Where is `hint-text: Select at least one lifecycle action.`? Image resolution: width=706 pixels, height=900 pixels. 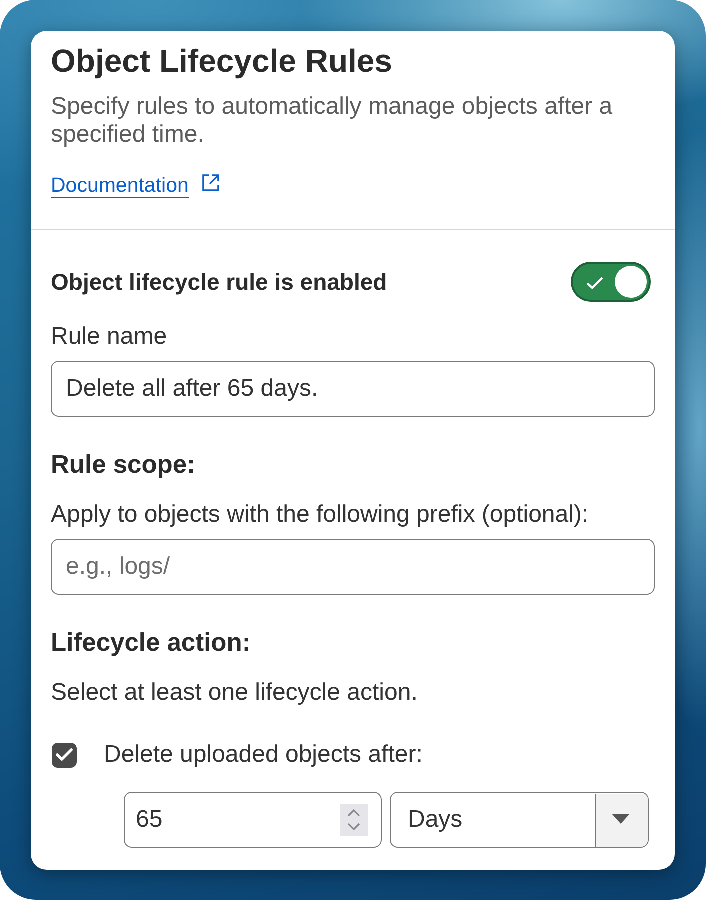
hint-text: Select at least one lifecycle action. is located at coordinates (235, 693).